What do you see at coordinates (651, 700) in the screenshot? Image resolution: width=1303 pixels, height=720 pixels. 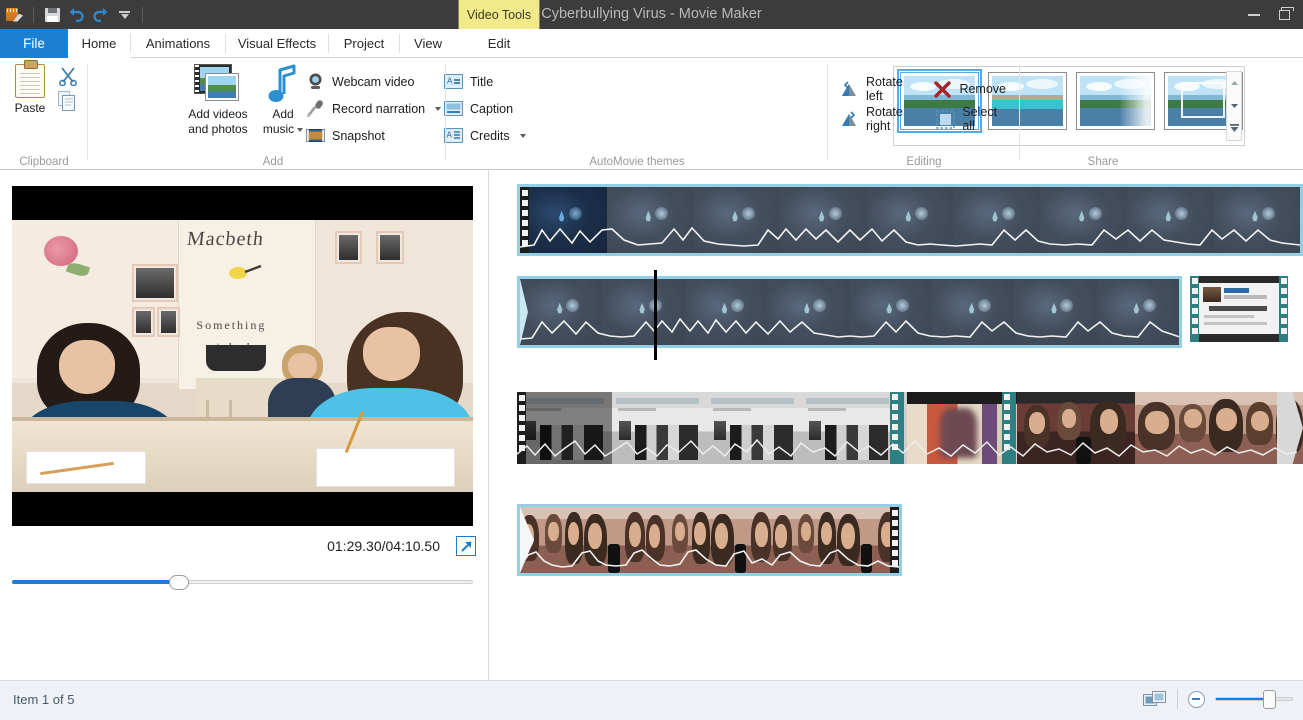 I see `status-bar: Item 1 of 5` at bounding box center [651, 700].